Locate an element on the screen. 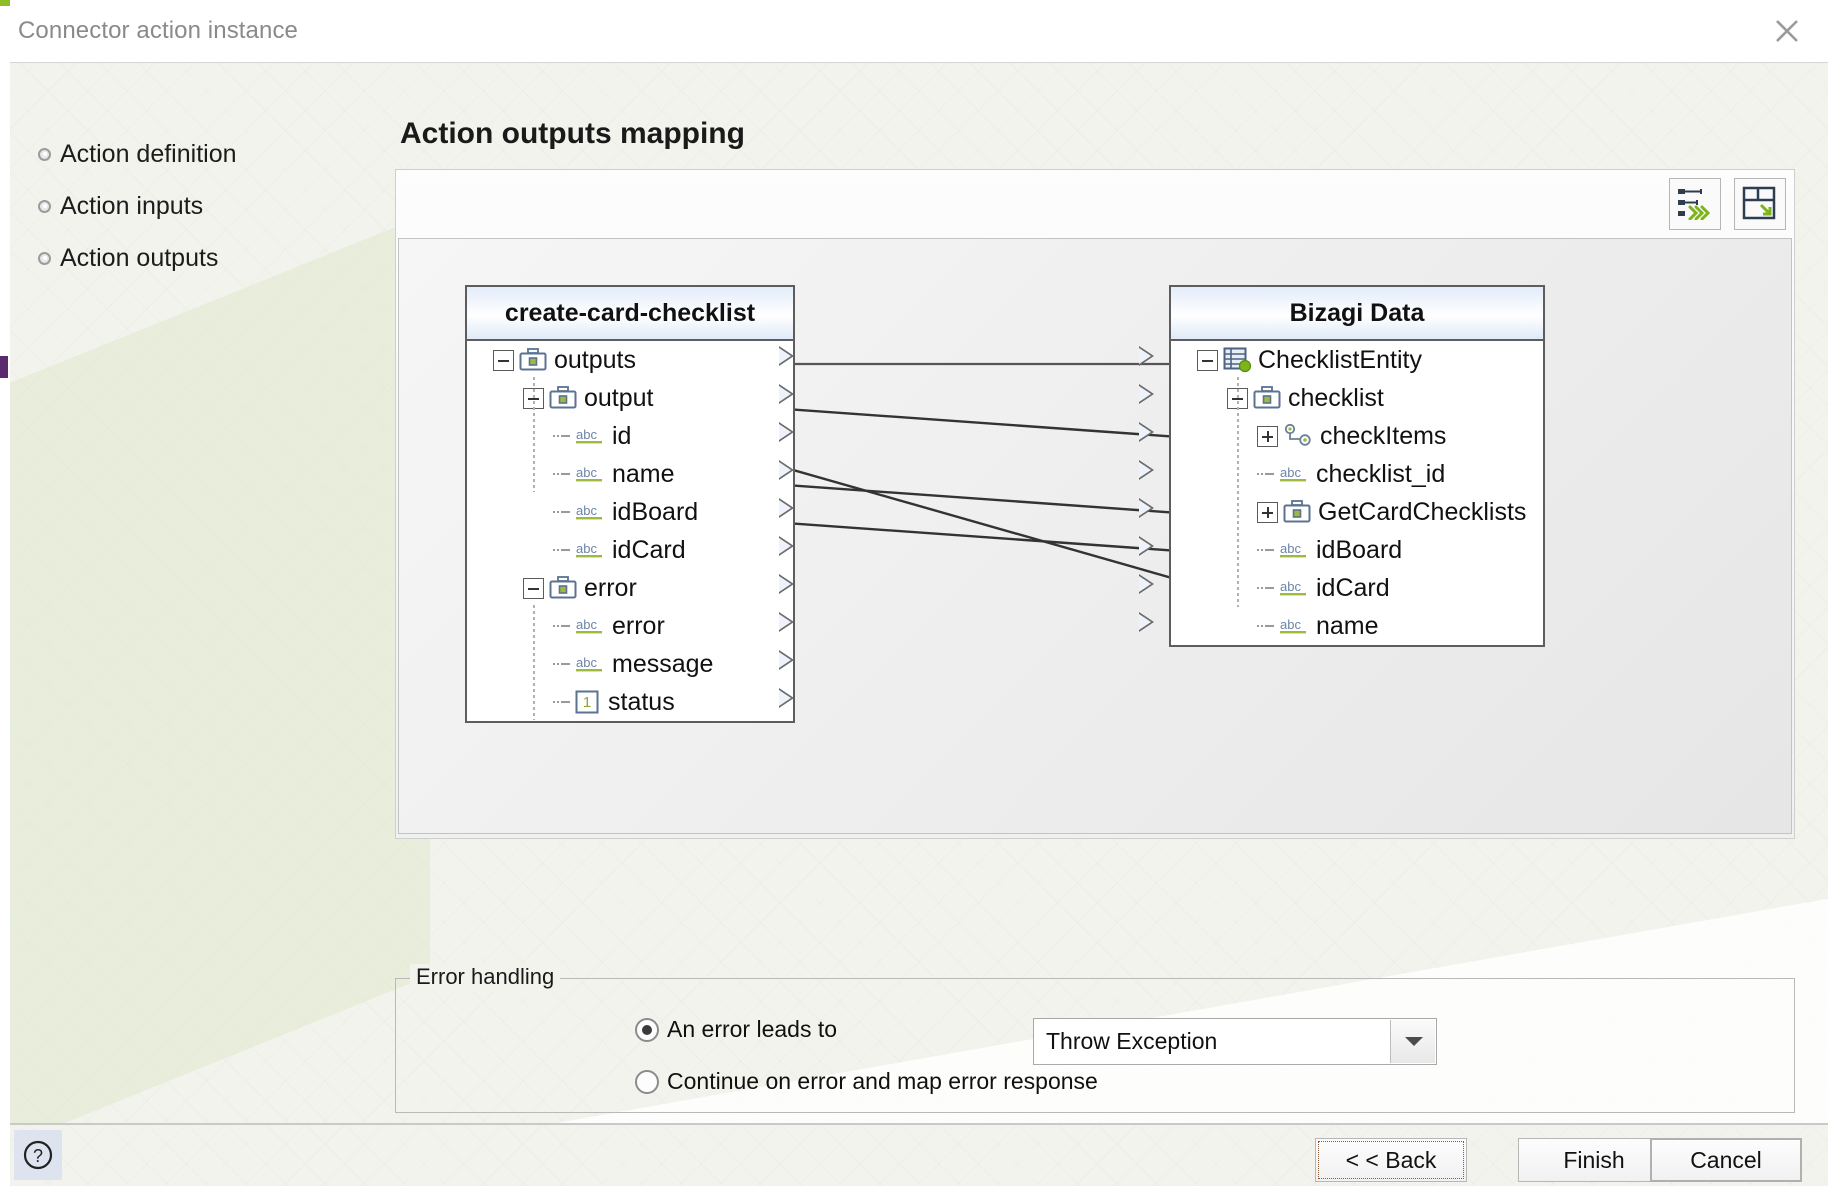 The image size is (1828, 1186). sidebar-item-action-definition: Action definition is located at coordinates (203, 154).